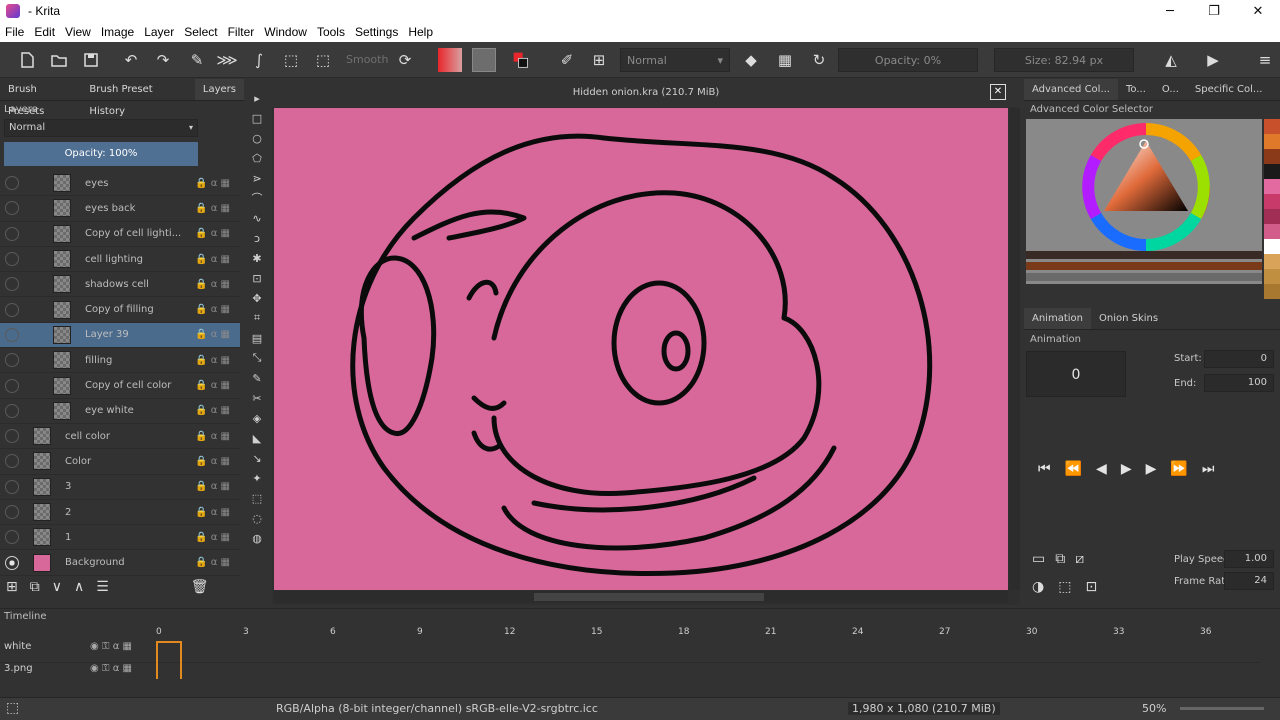 This screenshot has width=1280, height=720. I want to click on tab-layers: Layers, so click(219, 89).